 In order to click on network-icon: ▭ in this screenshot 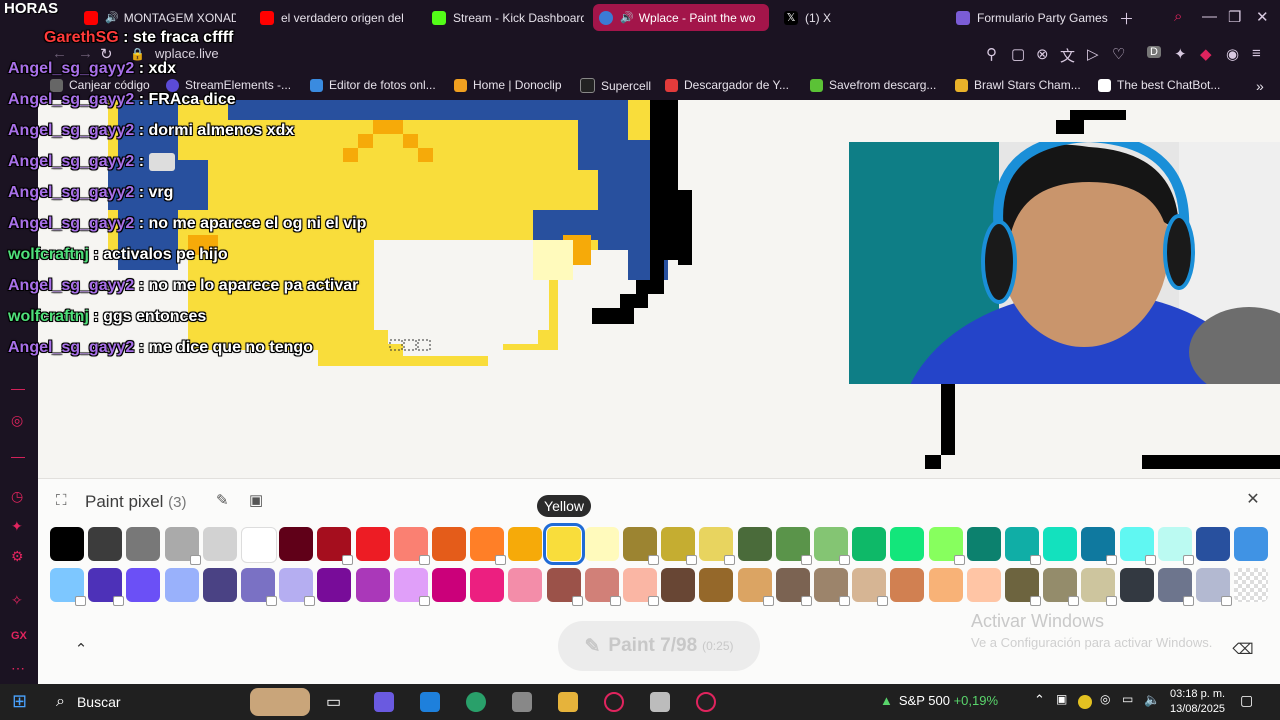, I will do `click(1132, 702)`.